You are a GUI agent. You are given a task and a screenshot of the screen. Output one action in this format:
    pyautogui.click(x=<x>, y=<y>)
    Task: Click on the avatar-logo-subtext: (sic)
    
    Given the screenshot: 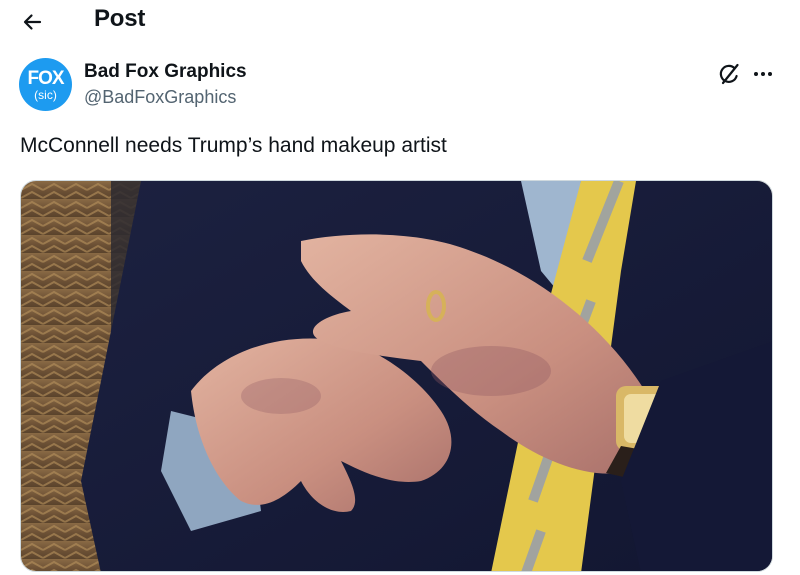 What is the action you would take?
    pyautogui.click(x=45, y=94)
    